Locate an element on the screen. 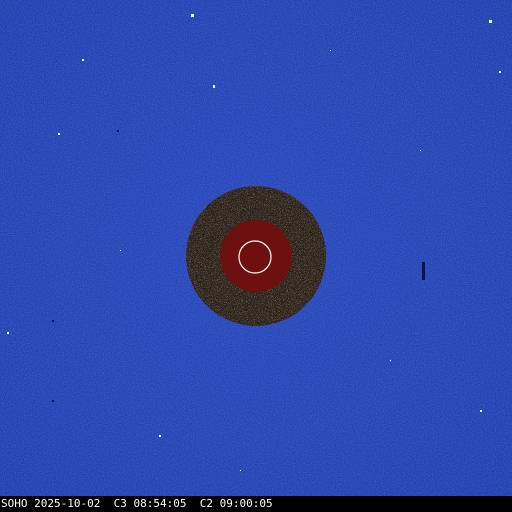  date-label: 2025-10-02 is located at coordinates (67, 503).